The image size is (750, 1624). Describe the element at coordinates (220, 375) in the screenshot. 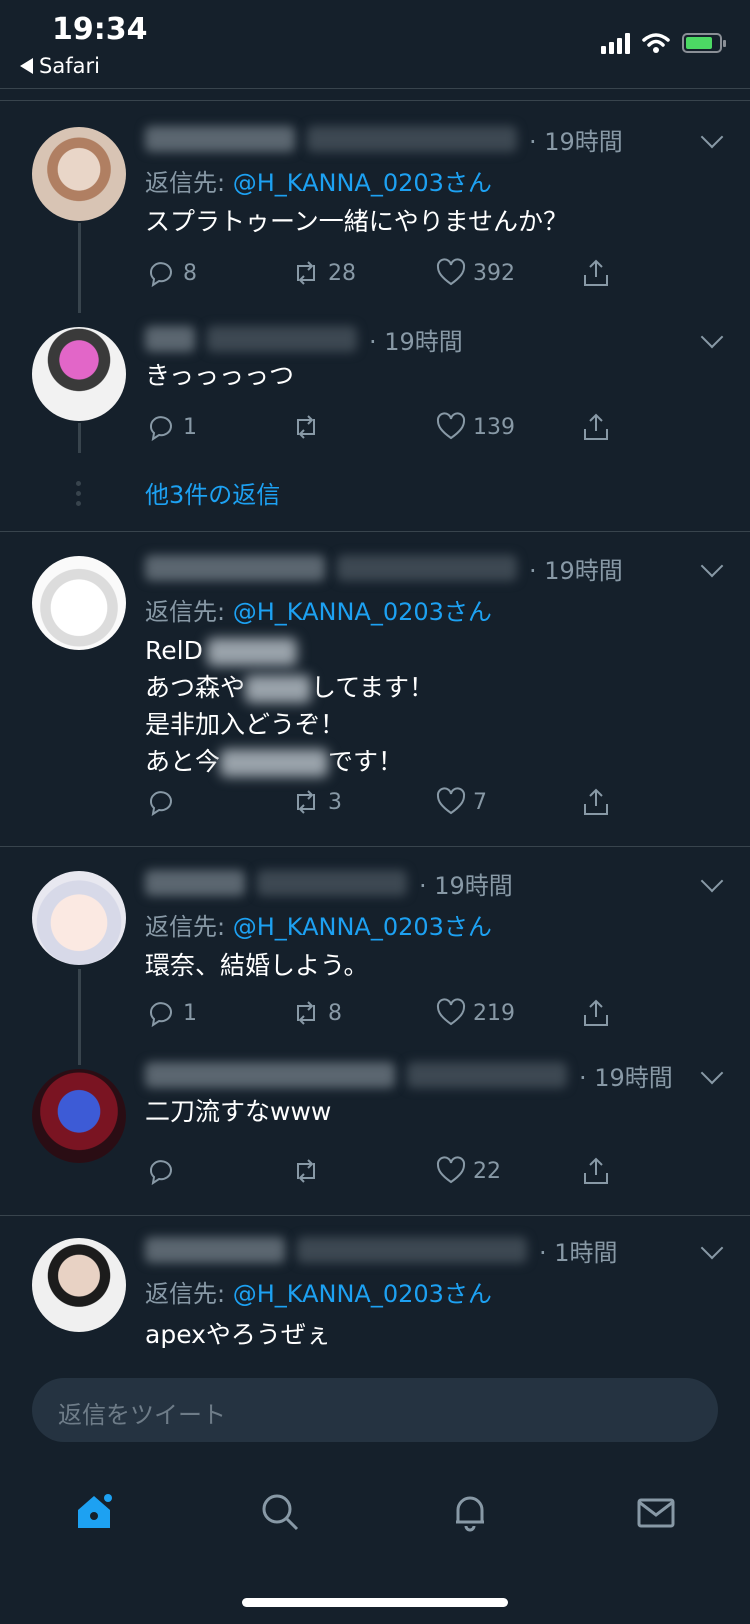

I see `tweet-text: きっっっっつ` at that location.